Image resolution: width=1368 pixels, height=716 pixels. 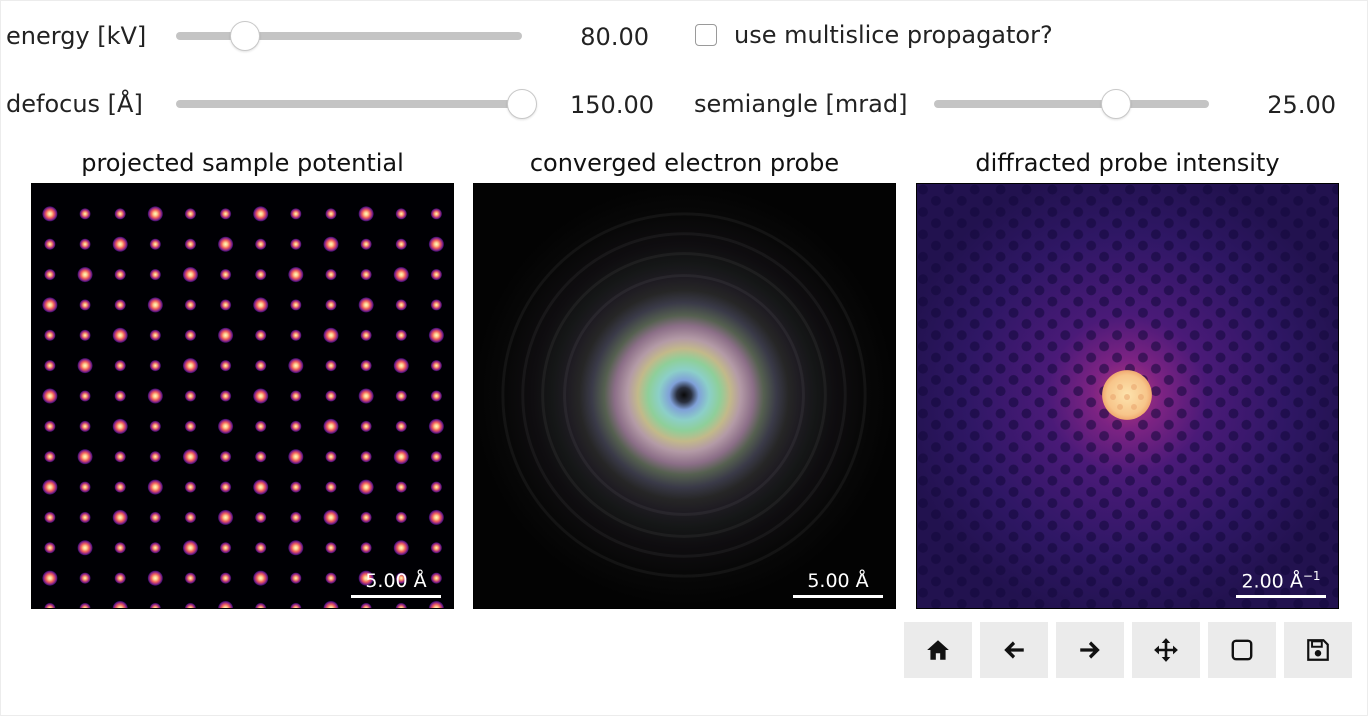 I want to click on diffraction-scalebar-label: 2.00 Å−1, so click(x=1281, y=578).